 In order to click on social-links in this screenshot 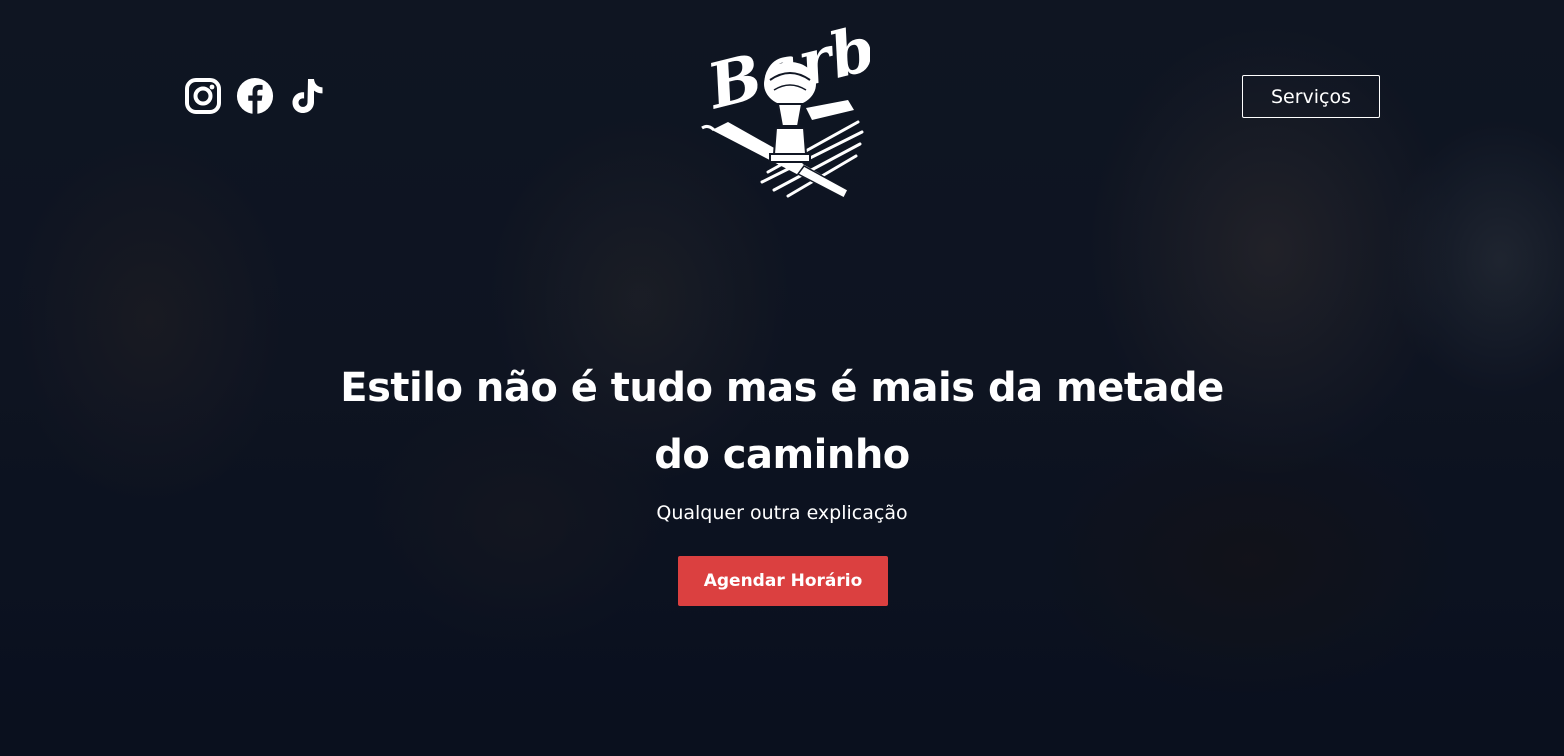, I will do `click(255, 96)`.